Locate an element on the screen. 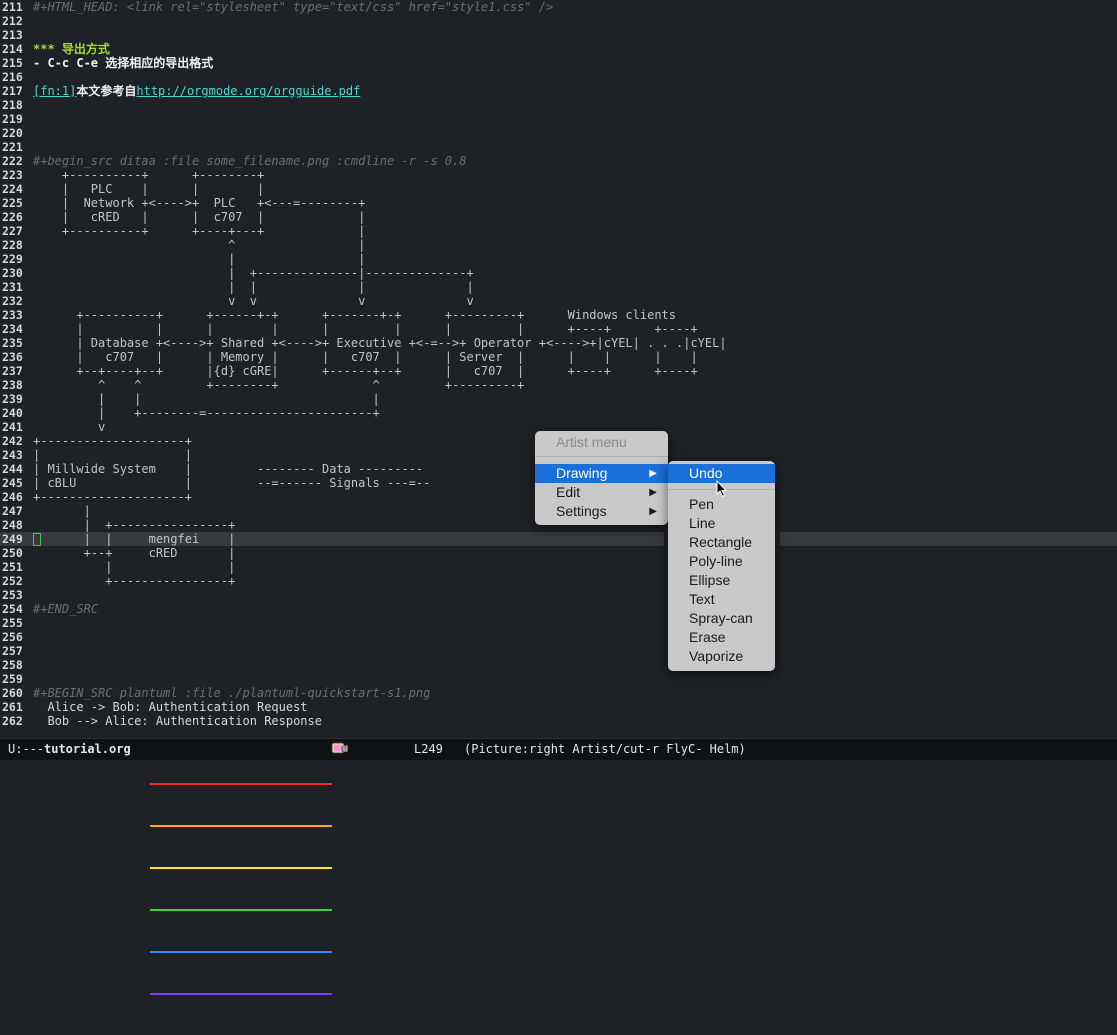  line-number: 214 is located at coordinates (12, 49).